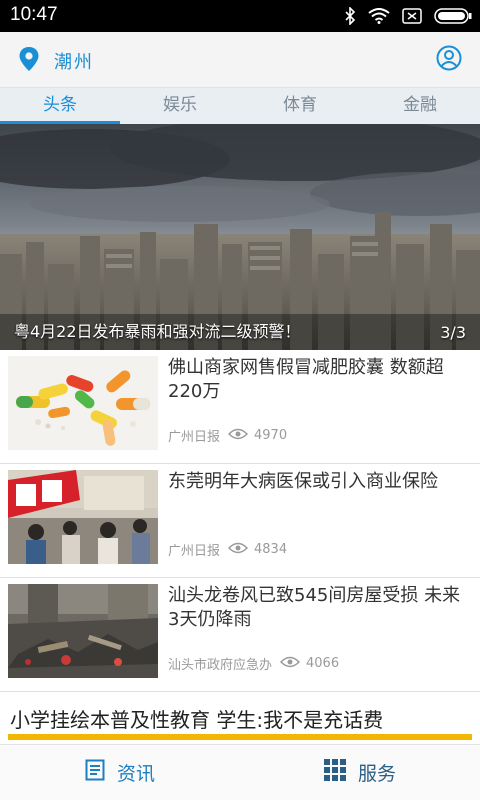  Describe the element at coordinates (449, 60) in the screenshot. I see `user-profile-icon` at that location.